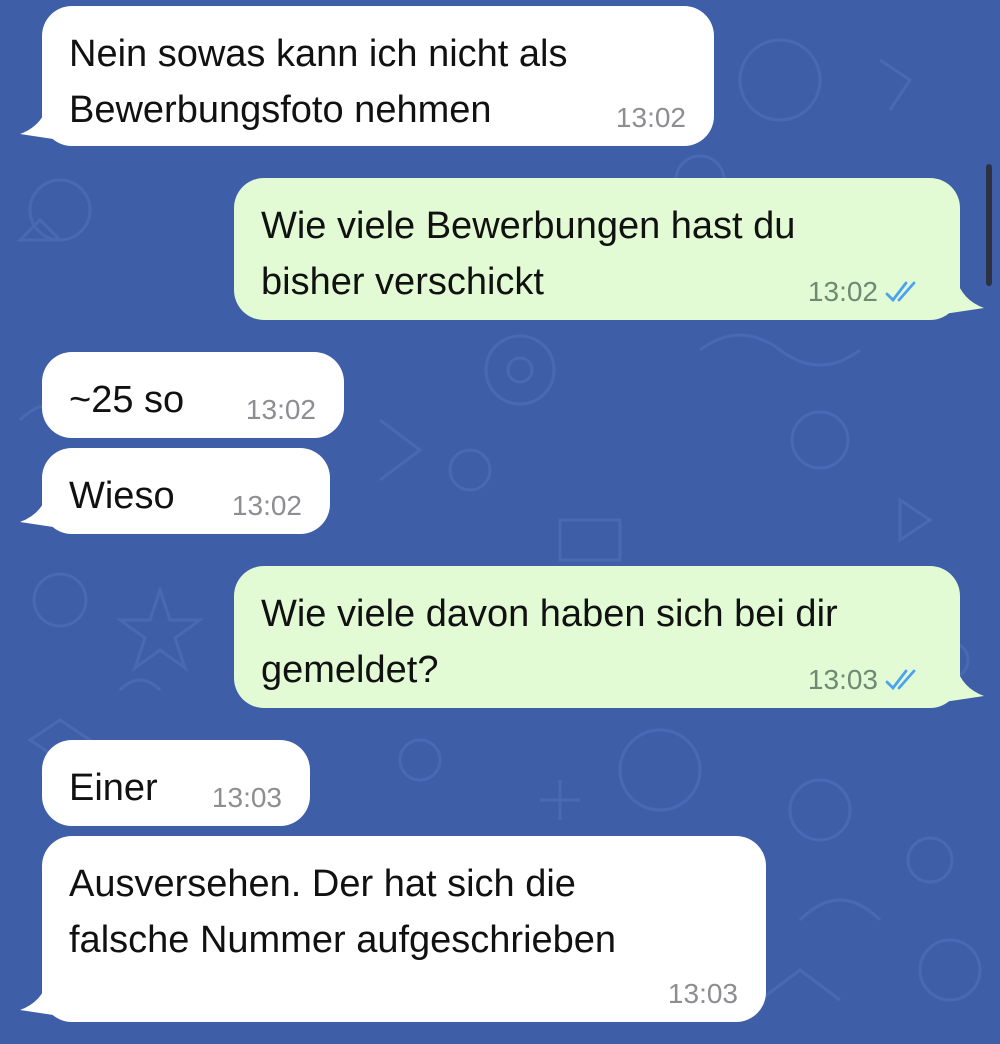  What do you see at coordinates (989, 225) in the screenshot?
I see `scrollbar` at bounding box center [989, 225].